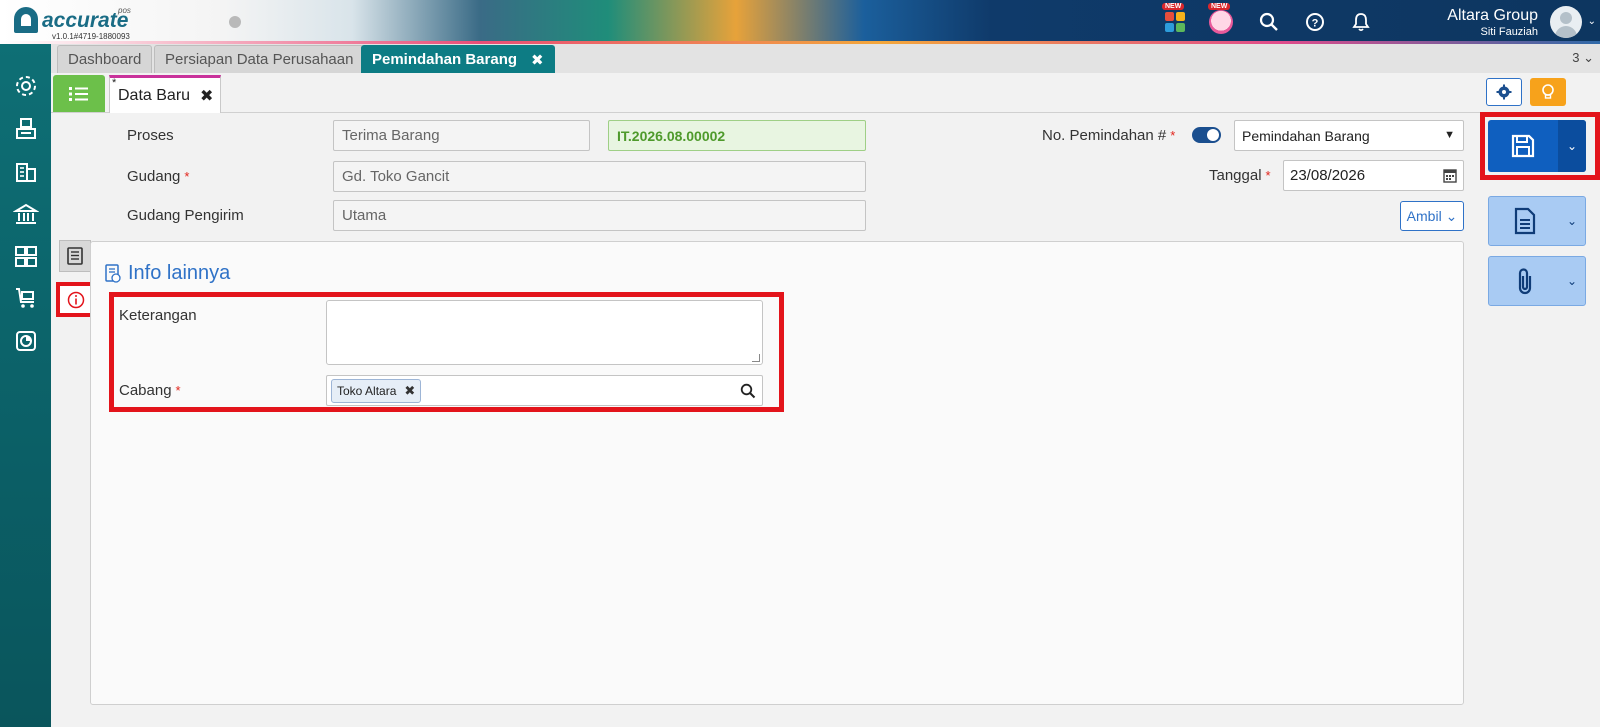 The width and height of the screenshot is (1600, 727). I want to click on tips-button, so click(1548, 92).